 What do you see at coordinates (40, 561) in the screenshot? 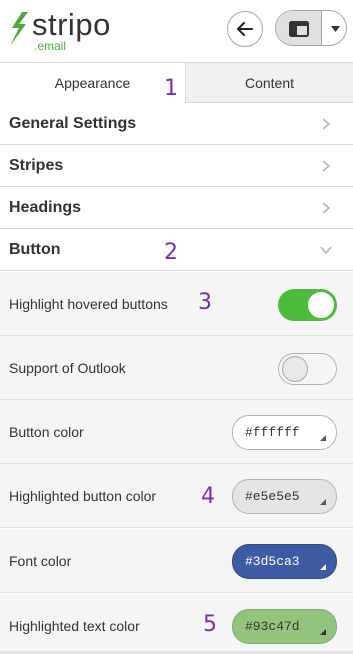
I see `setting-label: Font color` at bounding box center [40, 561].